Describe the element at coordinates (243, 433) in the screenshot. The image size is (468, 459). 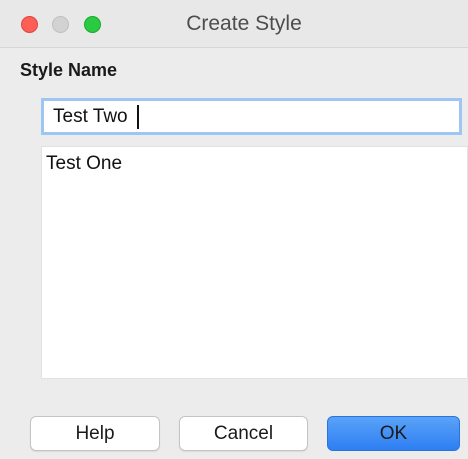
I see `cancel-button: Cancel` at that location.